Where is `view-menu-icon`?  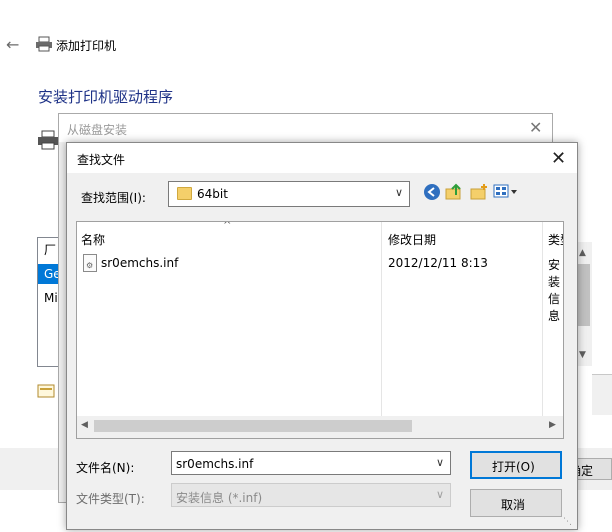
view-menu-icon is located at coordinates (506, 193).